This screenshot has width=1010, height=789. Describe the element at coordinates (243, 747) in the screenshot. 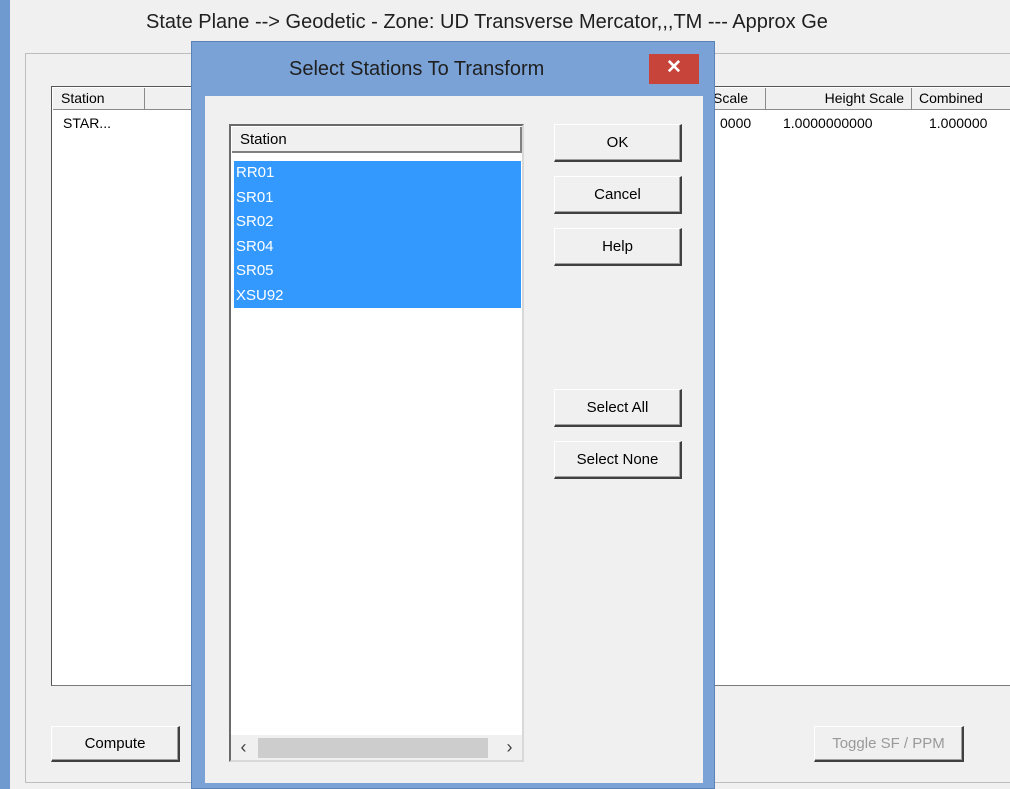

I see `scroll-left-icon: ‹` at that location.